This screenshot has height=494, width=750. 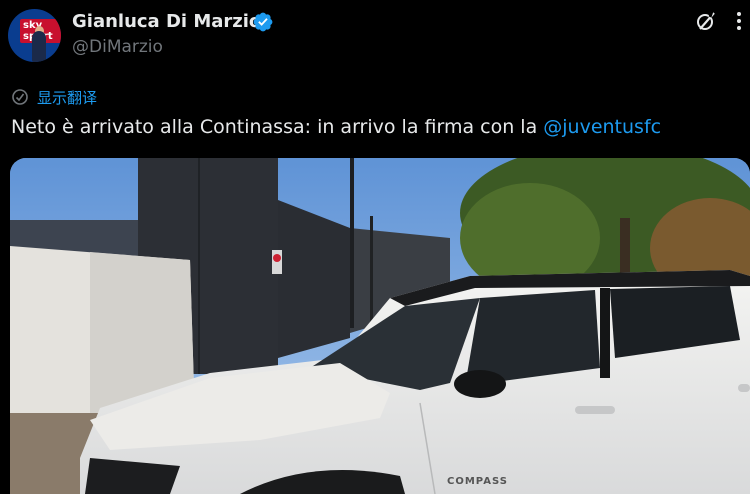 I want to click on translate-button: 显示翻译, so click(x=54, y=97).